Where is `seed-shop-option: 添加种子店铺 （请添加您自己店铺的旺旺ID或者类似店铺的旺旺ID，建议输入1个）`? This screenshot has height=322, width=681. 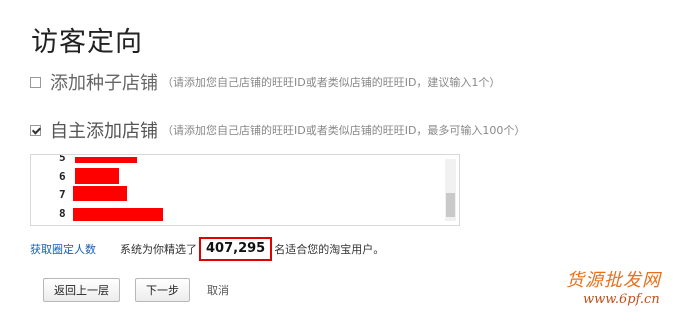
seed-shop-option: 添加种子店铺 （请添加您自己店铺的旺旺ID或者类似店铺的旺旺ID，建议输入1个） is located at coordinates (265, 82).